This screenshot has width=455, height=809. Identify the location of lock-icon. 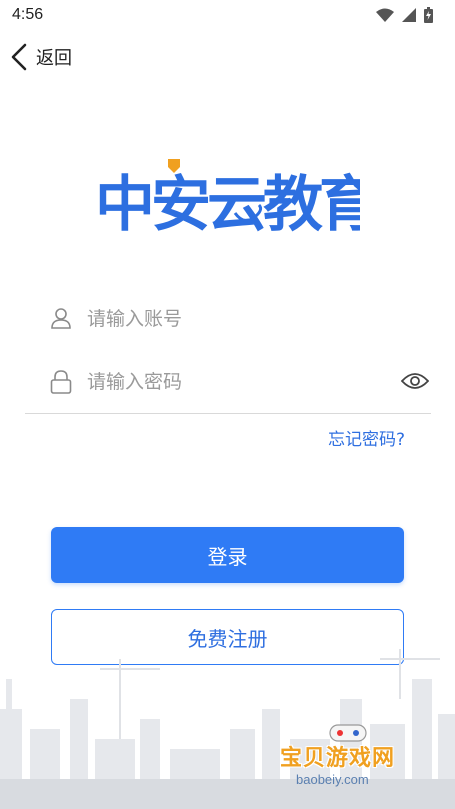
(61, 382).